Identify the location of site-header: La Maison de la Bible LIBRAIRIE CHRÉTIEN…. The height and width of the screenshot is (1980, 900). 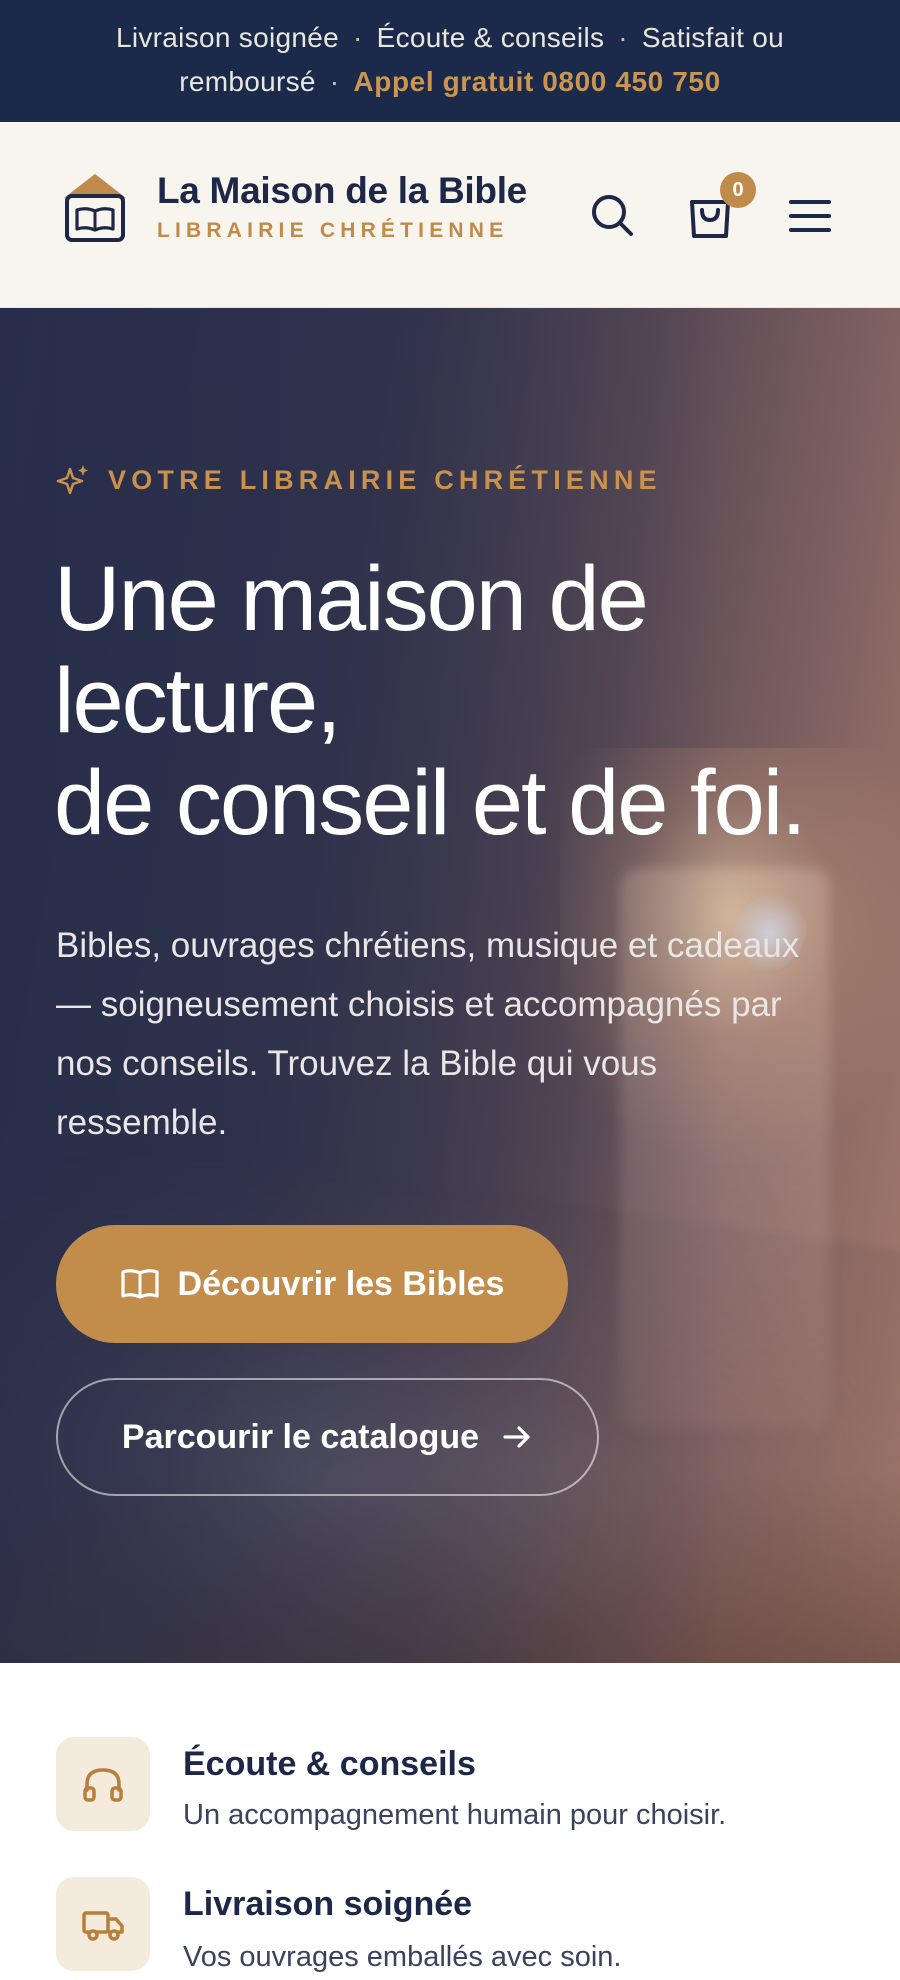
(450, 215).